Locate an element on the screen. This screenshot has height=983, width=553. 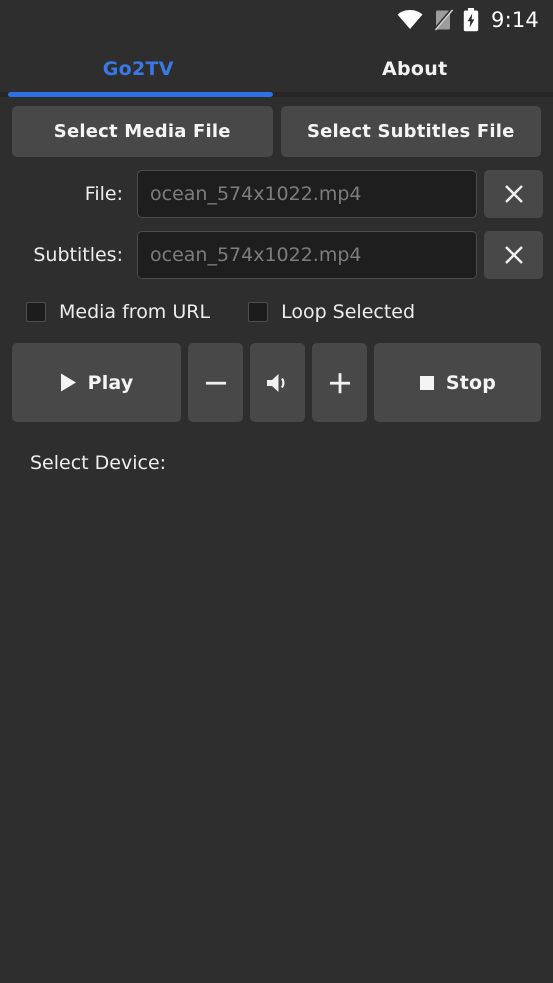
select-subtitles-file-button: Select Subtitles File is located at coordinates (410, 131).